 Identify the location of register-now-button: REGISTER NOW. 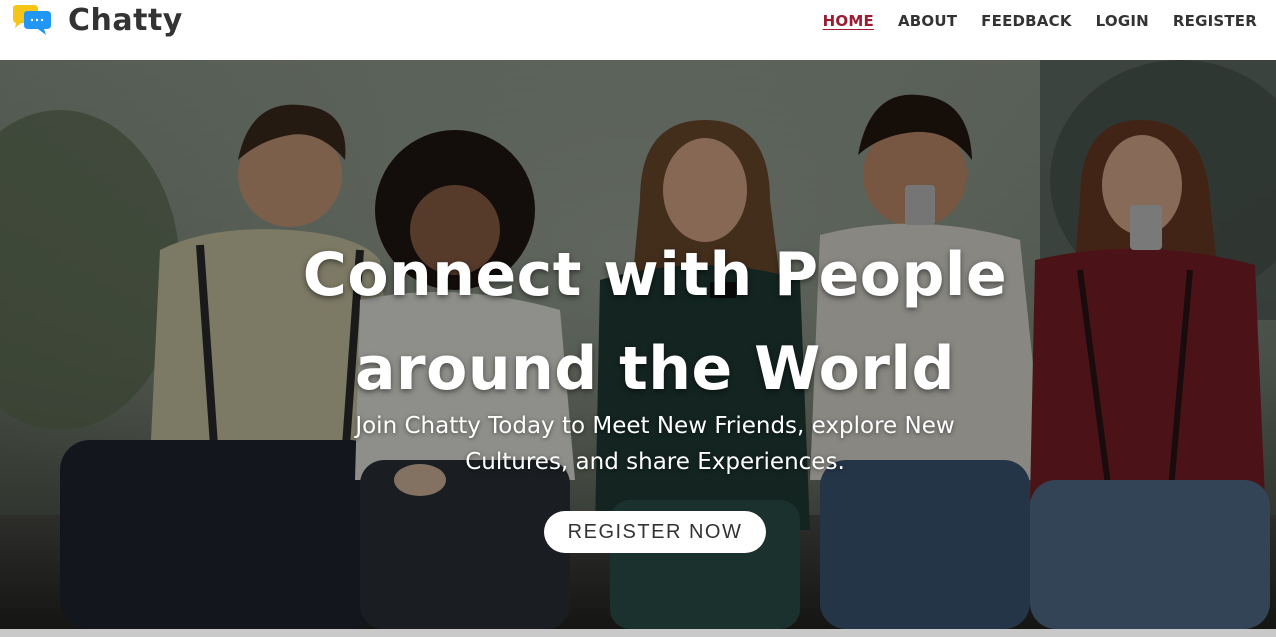
(655, 532).